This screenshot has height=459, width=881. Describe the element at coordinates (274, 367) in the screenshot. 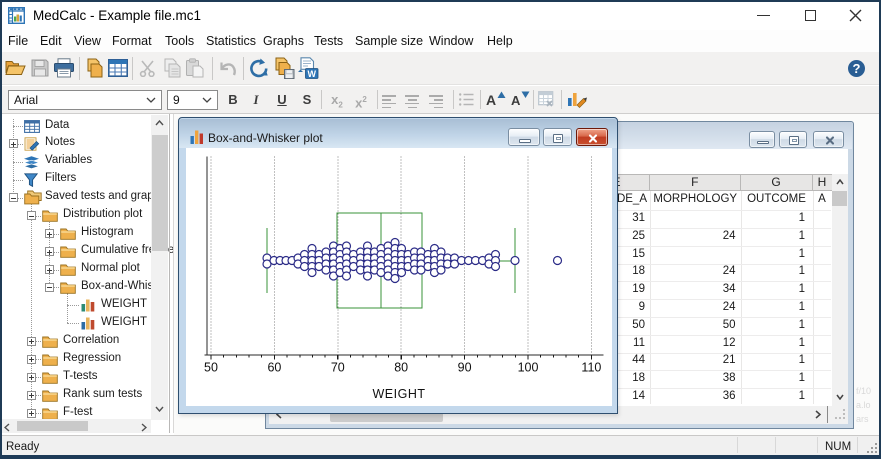

I see `svg-text: 60` at that location.